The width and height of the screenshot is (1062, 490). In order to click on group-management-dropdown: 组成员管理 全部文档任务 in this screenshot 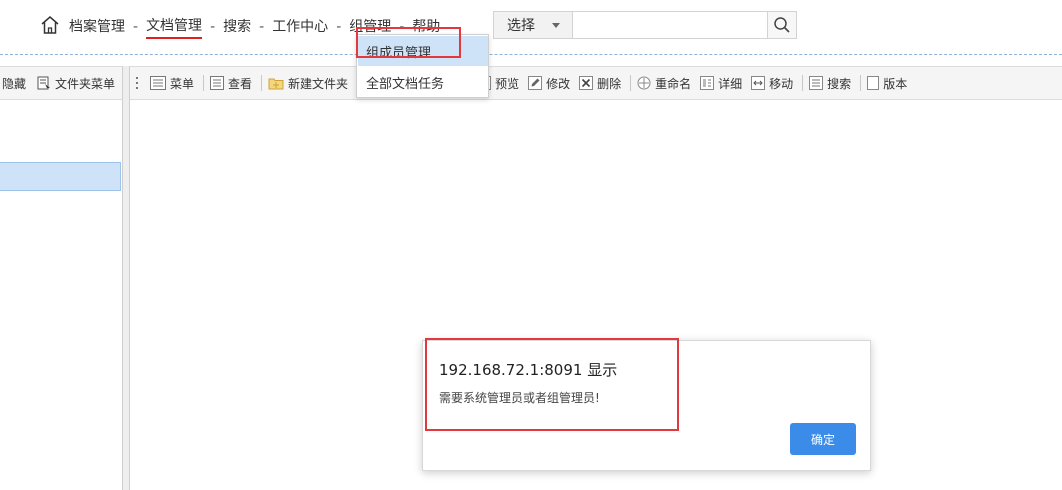, I will do `click(422, 66)`.